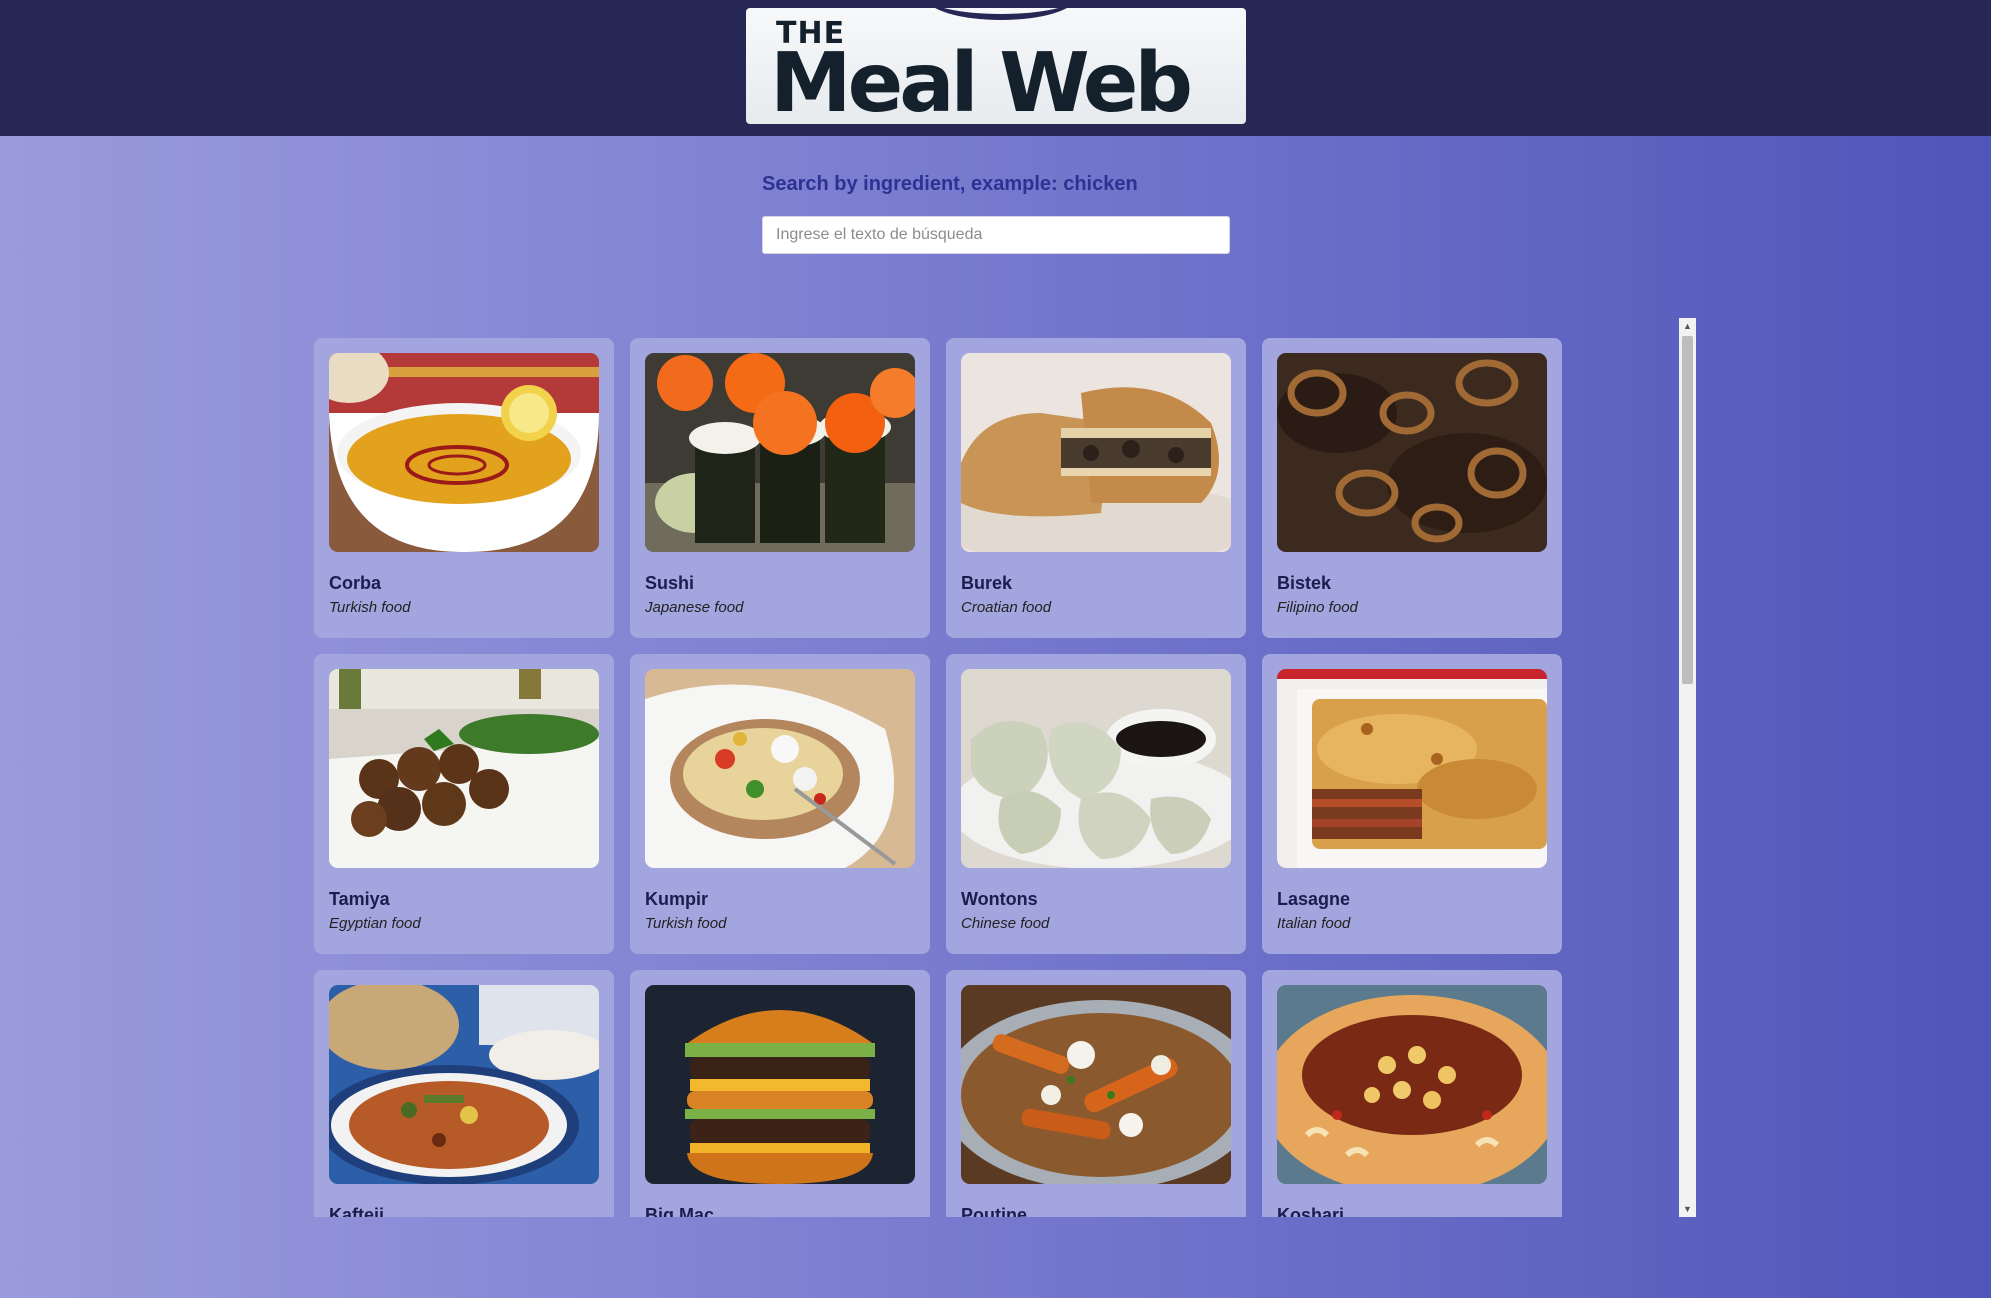 The width and height of the screenshot is (1991, 1298). Describe the element at coordinates (994, 1211) in the screenshot. I see `meal-name: Poutine` at that location.